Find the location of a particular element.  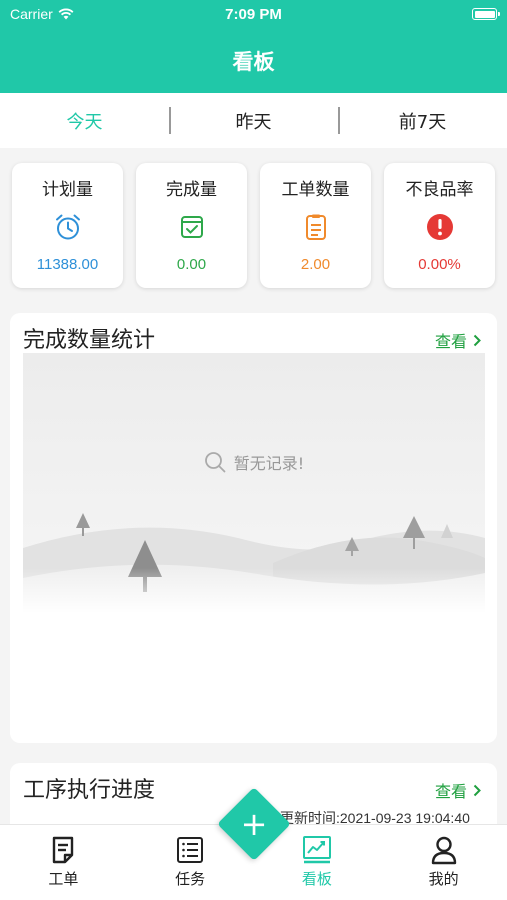

tab-label: 看板 is located at coordinates (316, 879).